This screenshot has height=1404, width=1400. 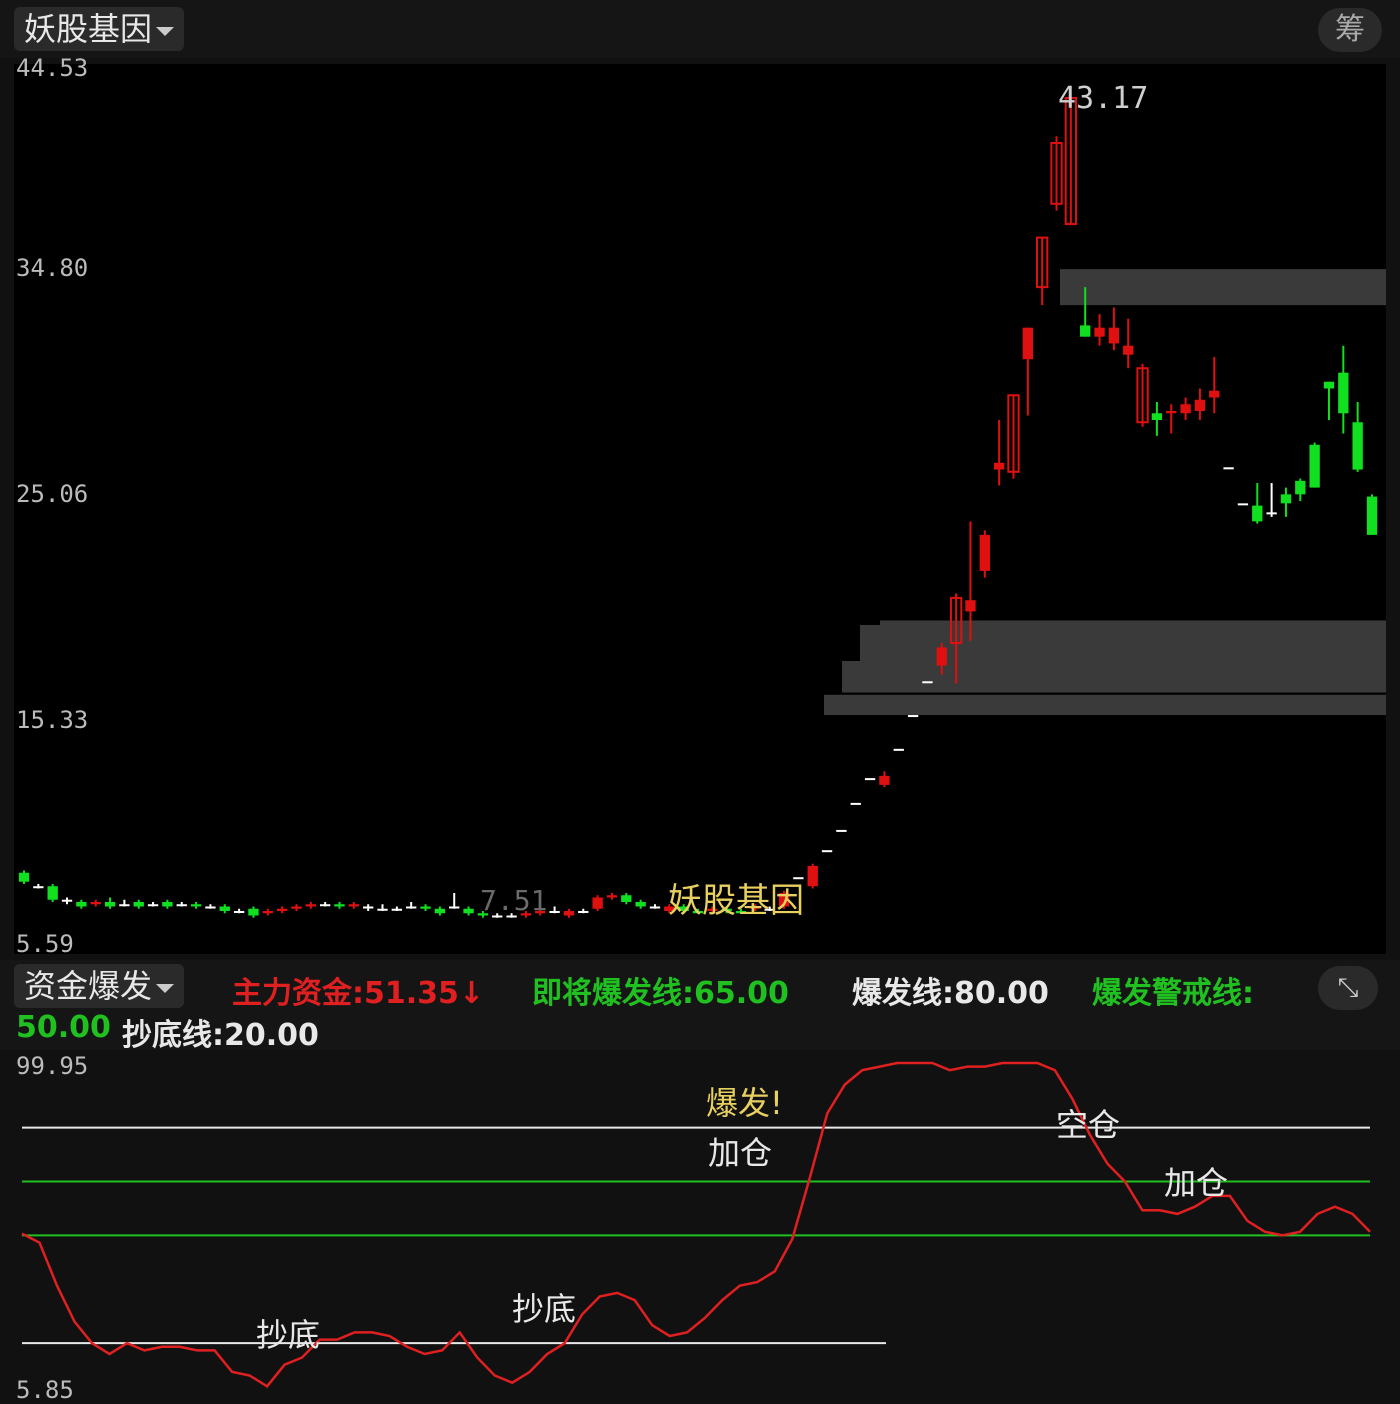 What do you see at coordinates (544, 1309) in the screenshot?
I see `signal-annotation: 抄底` at bounding box center [544, 1309].